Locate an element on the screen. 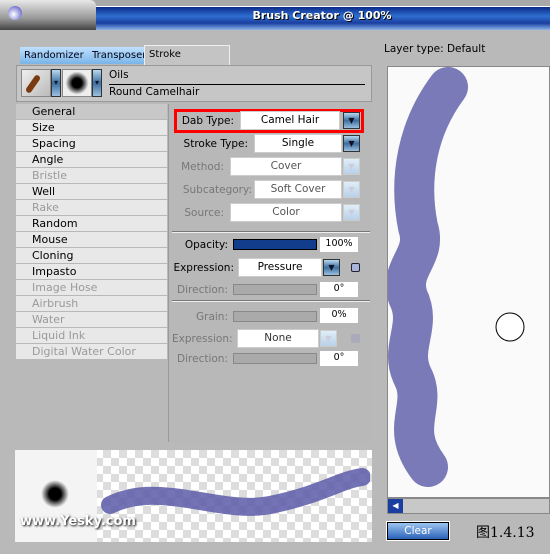 The height and width of the screenshot is (554, 550). method-select: Cover is located at coordinates (286, 166).